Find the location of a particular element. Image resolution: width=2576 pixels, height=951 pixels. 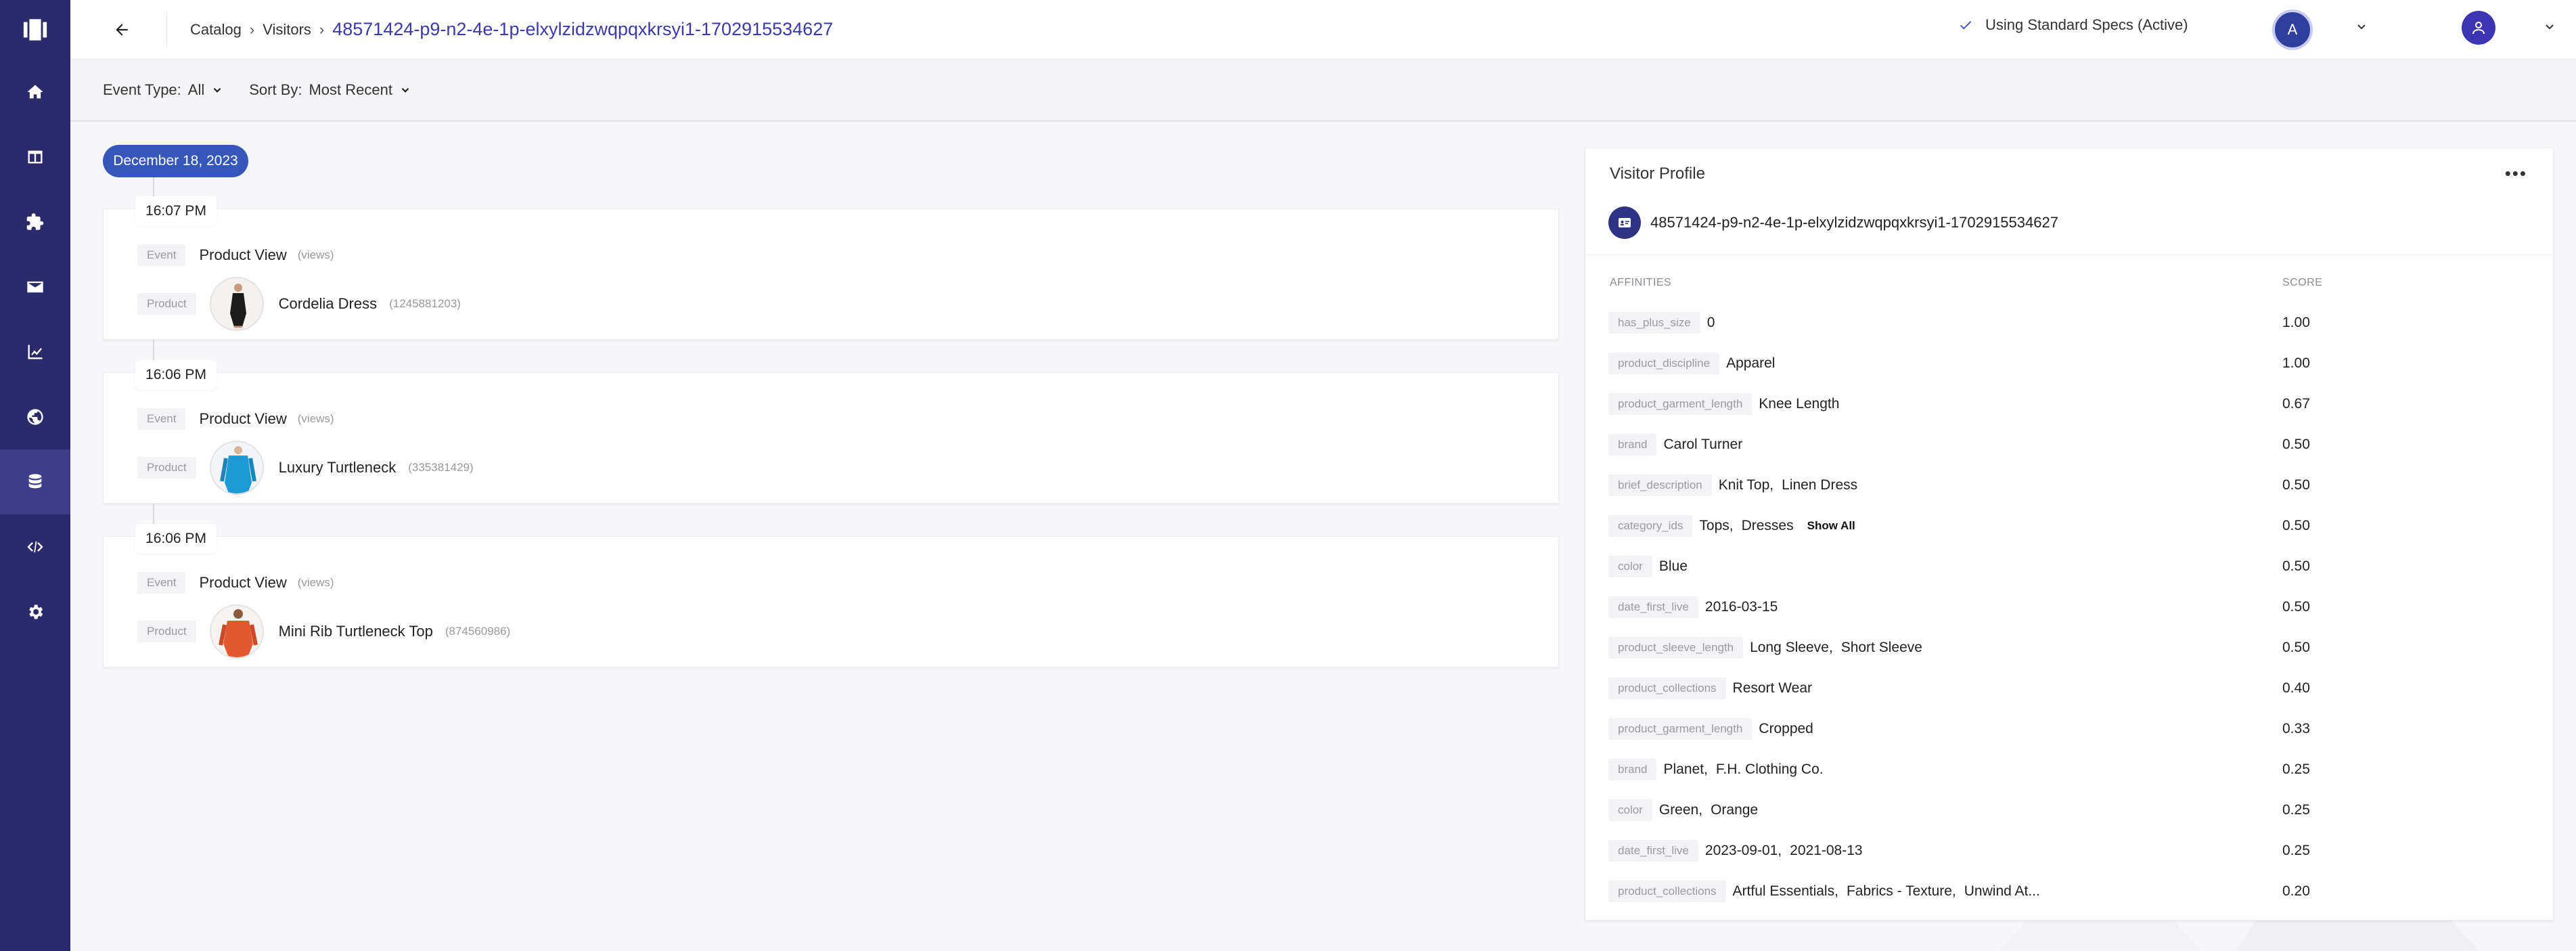

user-avatar is located at coordinates (2478, 28).